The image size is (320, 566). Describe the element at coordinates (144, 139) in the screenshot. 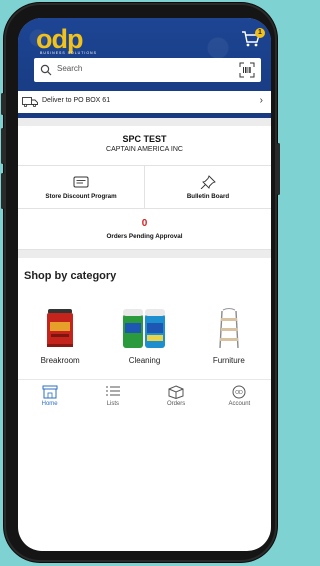

I see `account-name: SPC TEST` at that location.